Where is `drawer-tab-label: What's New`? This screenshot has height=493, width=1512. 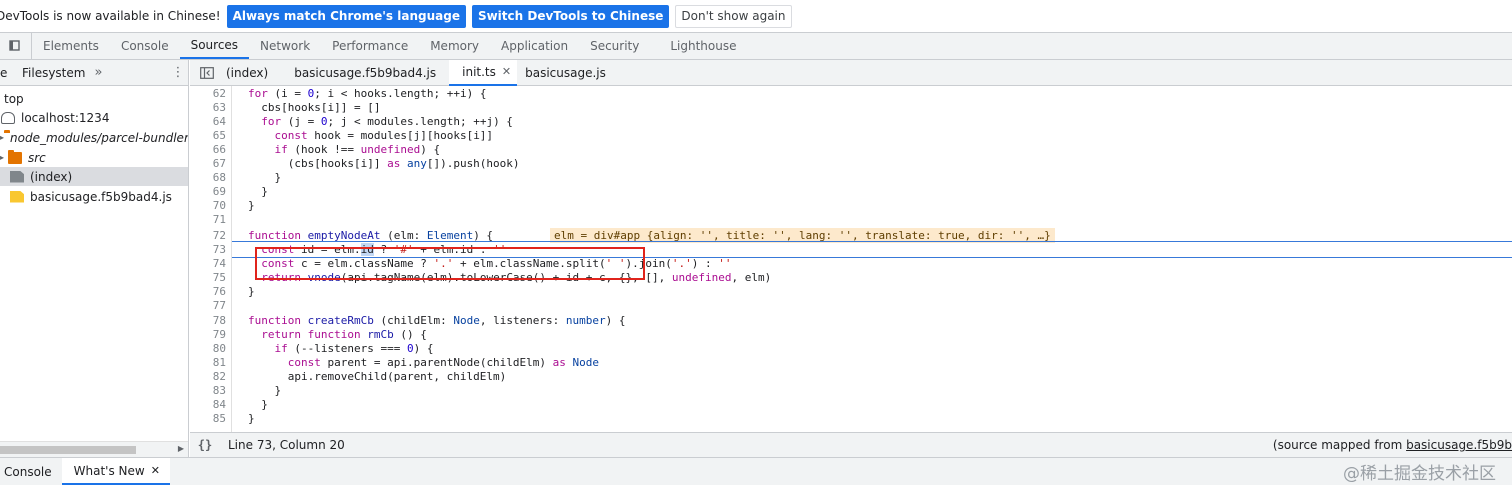 drawer-tab-label: What's New is located at coordinates (109, 470).